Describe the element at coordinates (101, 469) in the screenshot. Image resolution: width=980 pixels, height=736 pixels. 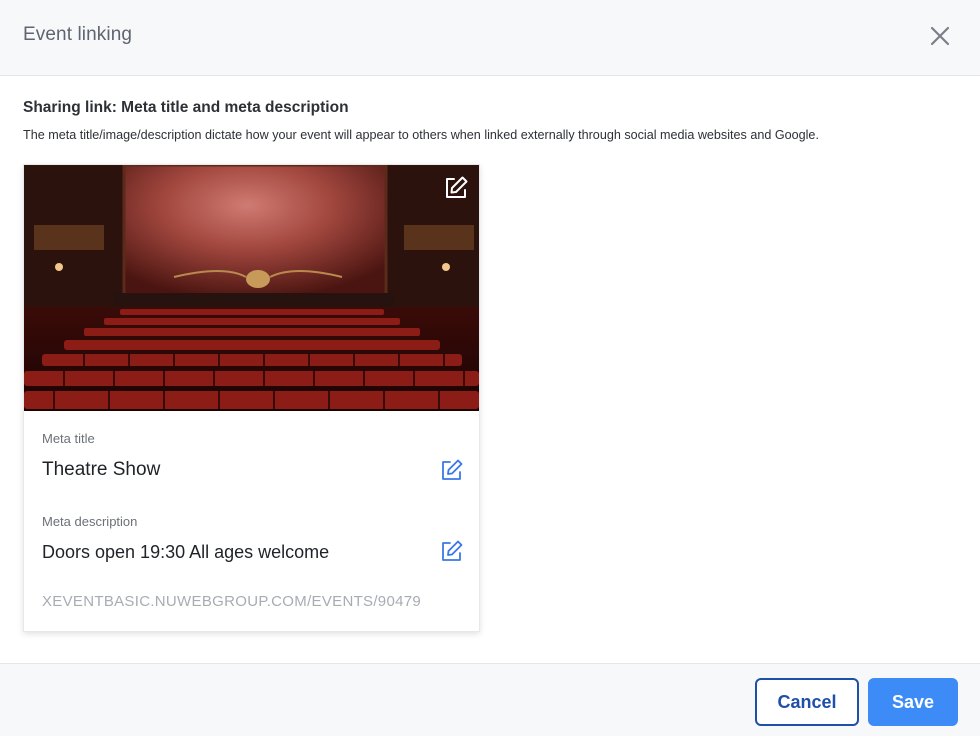
I see `meta-title-value: Theatre Show` at that location.